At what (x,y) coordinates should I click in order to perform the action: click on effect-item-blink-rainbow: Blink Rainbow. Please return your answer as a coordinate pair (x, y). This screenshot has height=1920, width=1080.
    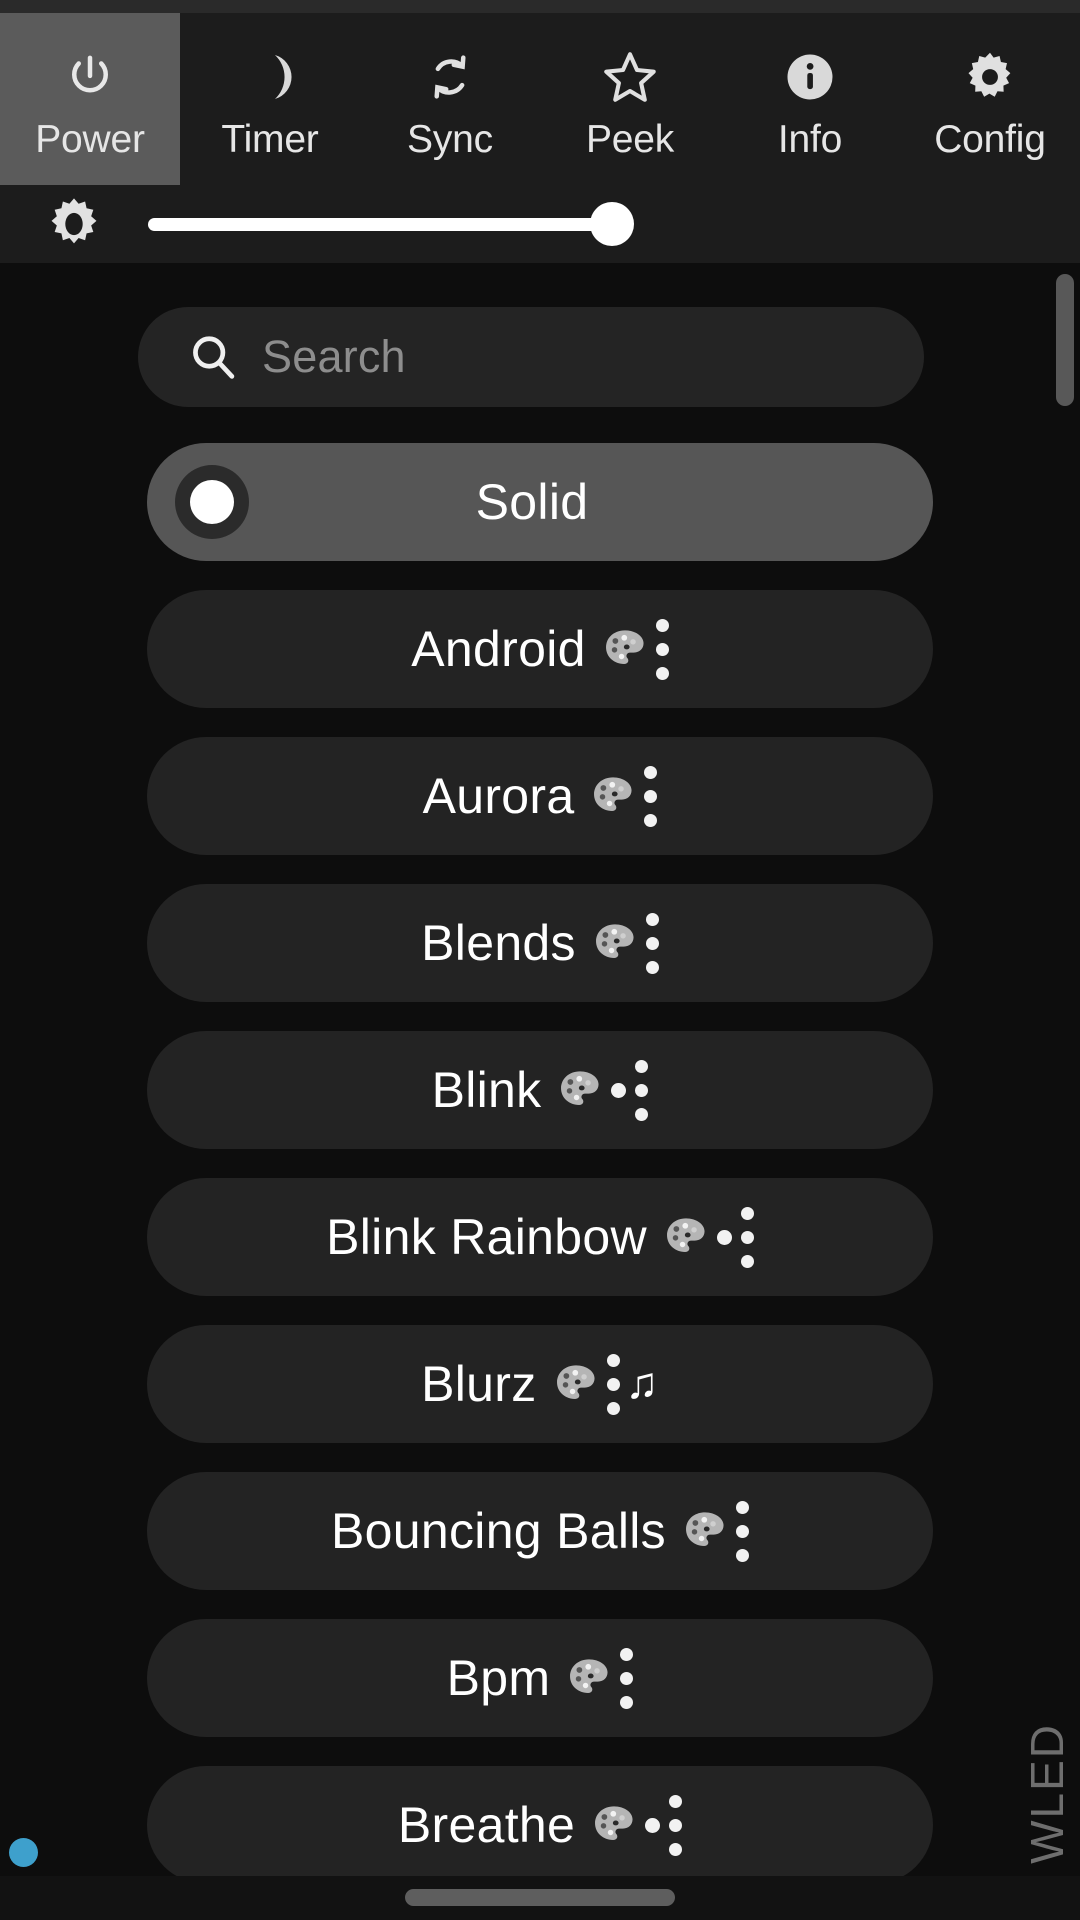
    Looking at the image, I should click on (540, 1237).